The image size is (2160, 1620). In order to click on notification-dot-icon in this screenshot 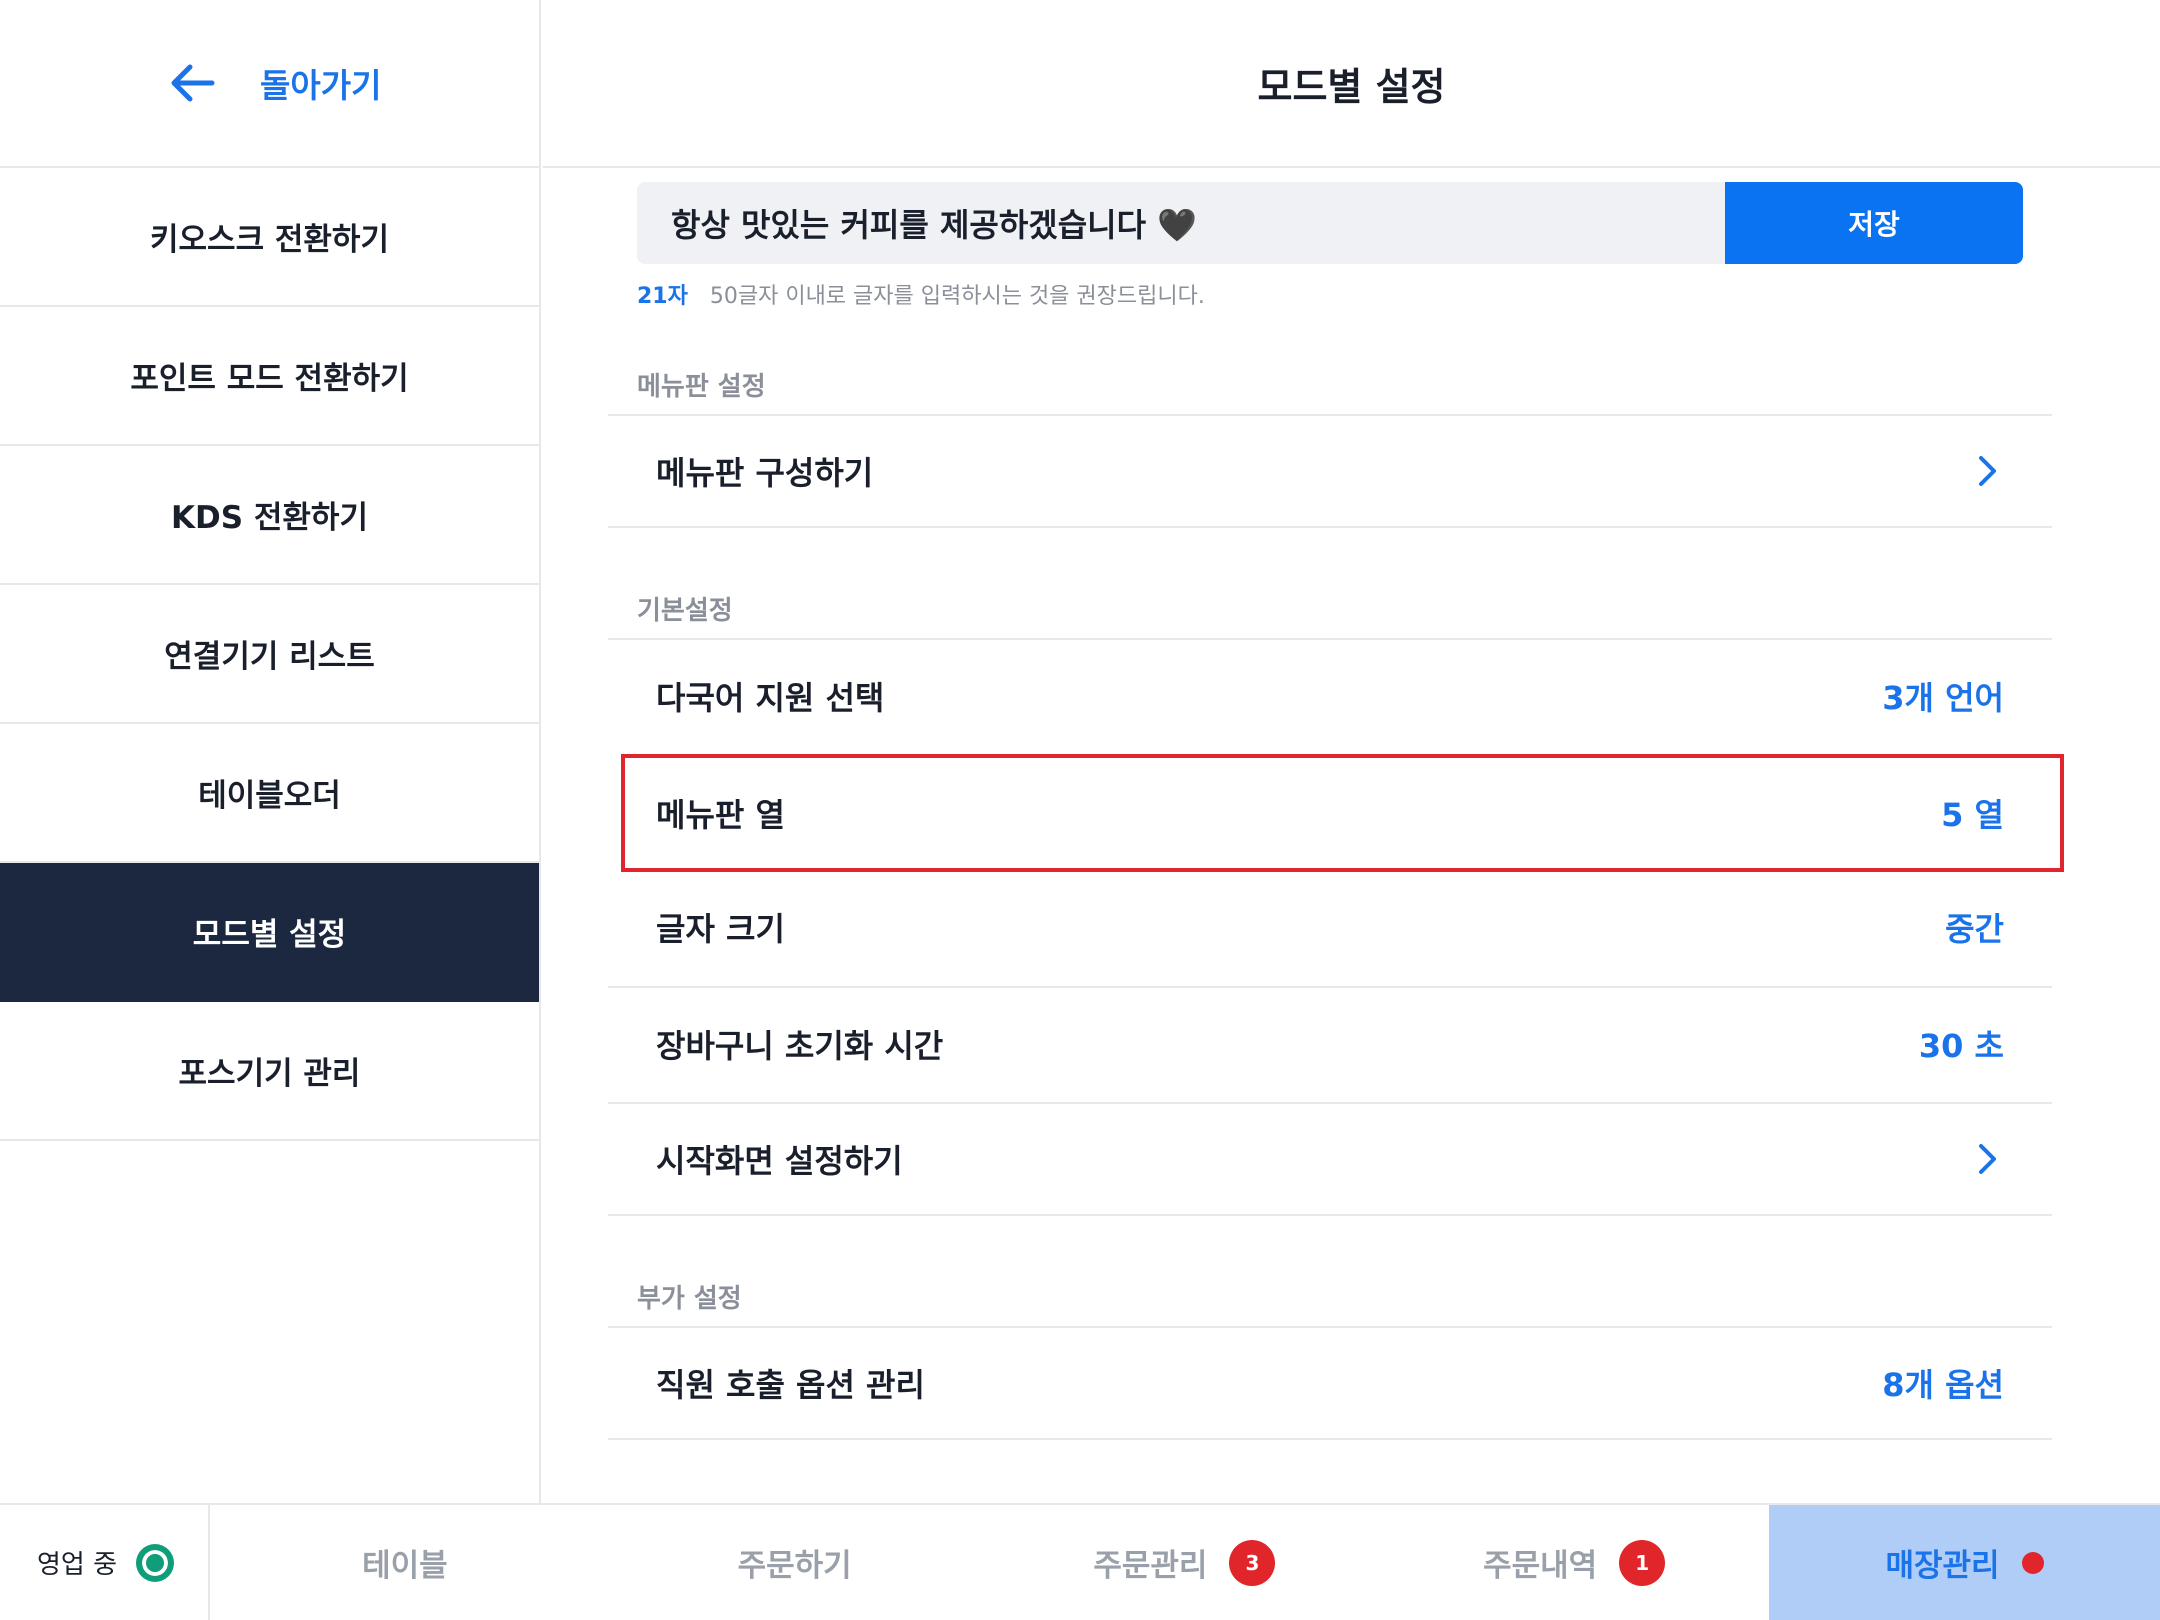, I will do `click(2032, 1562)`.